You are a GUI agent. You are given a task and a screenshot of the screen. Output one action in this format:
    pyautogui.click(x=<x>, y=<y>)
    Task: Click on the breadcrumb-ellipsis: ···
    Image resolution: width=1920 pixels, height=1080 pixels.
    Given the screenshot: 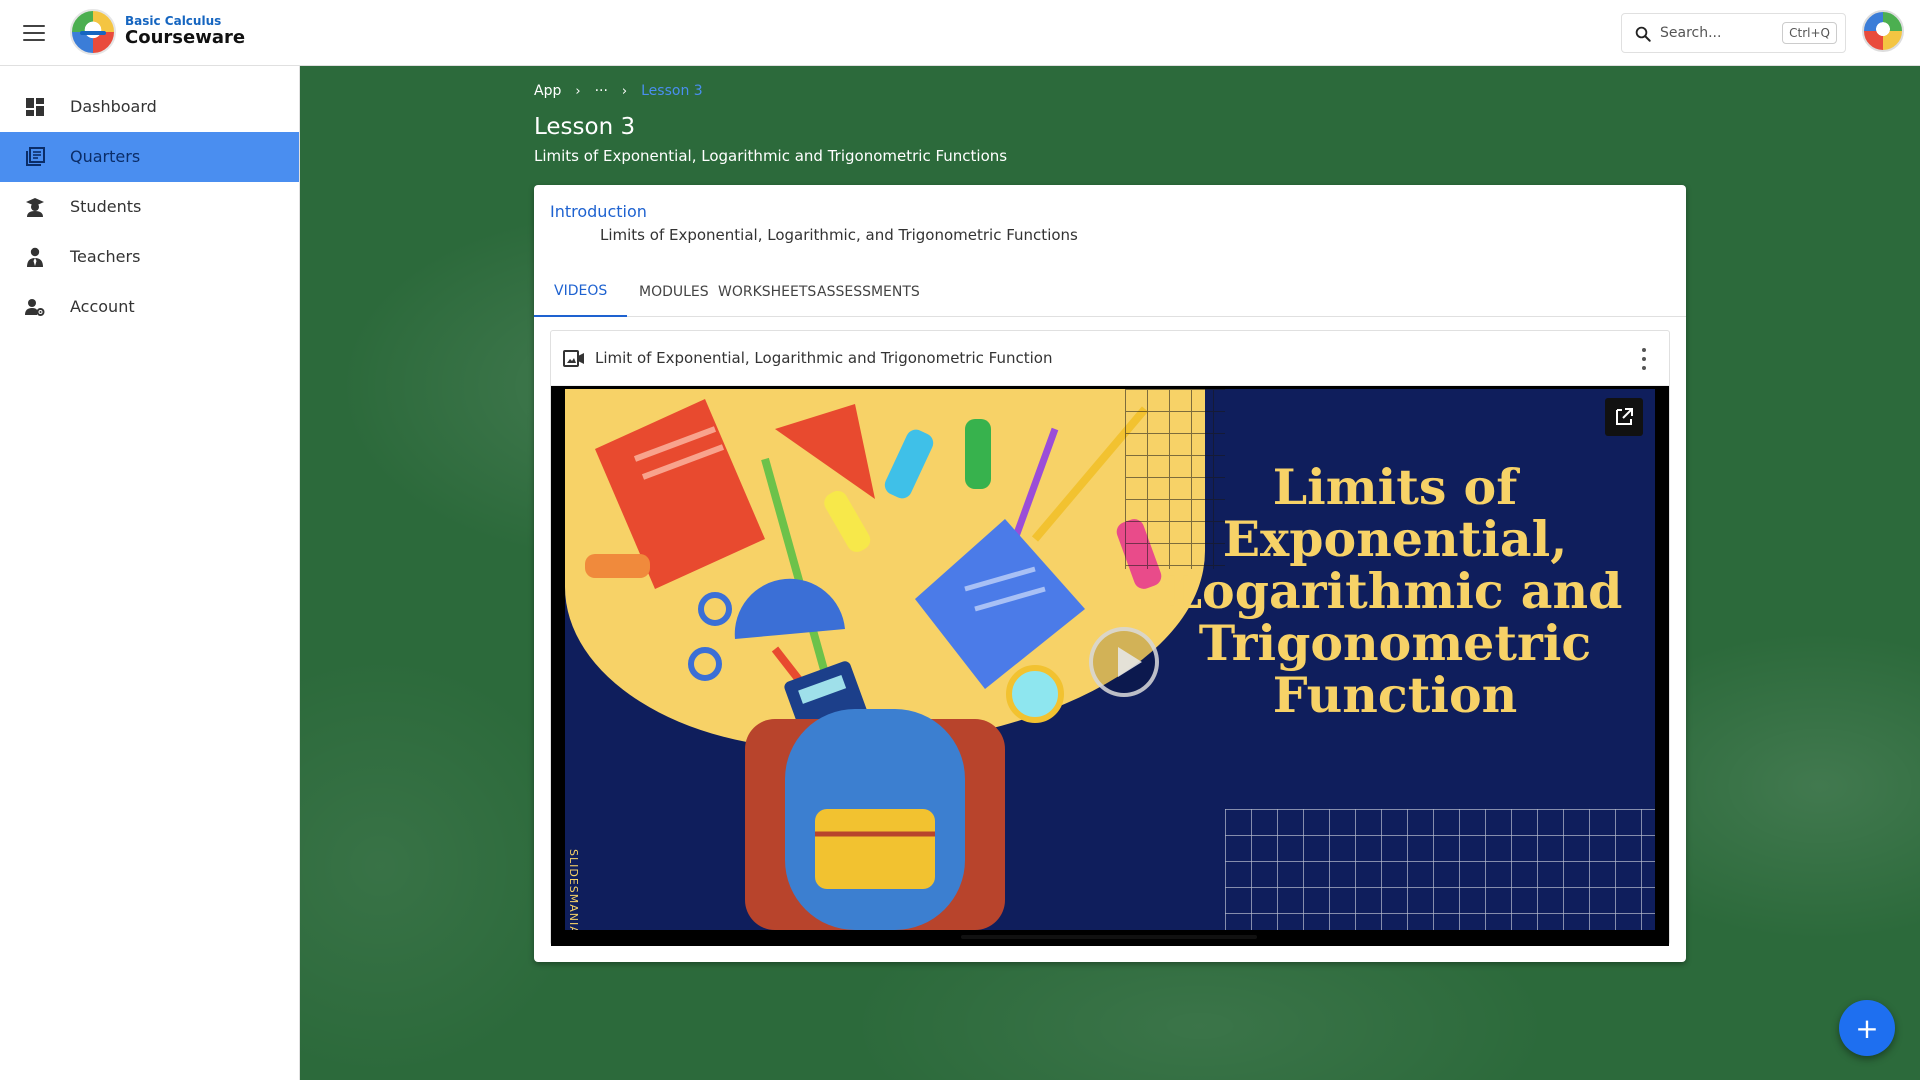 What is the action you would take?
    pyautogui.click(x=601, y=91)
    